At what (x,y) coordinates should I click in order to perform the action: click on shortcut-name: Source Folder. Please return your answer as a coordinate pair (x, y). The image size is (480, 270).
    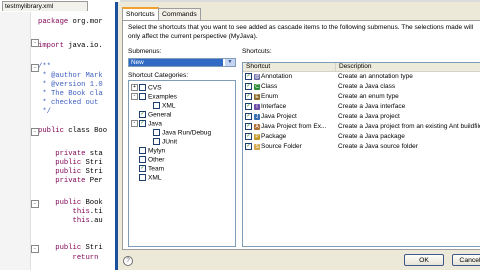
    Looking at the image, I should click on (281, 147).